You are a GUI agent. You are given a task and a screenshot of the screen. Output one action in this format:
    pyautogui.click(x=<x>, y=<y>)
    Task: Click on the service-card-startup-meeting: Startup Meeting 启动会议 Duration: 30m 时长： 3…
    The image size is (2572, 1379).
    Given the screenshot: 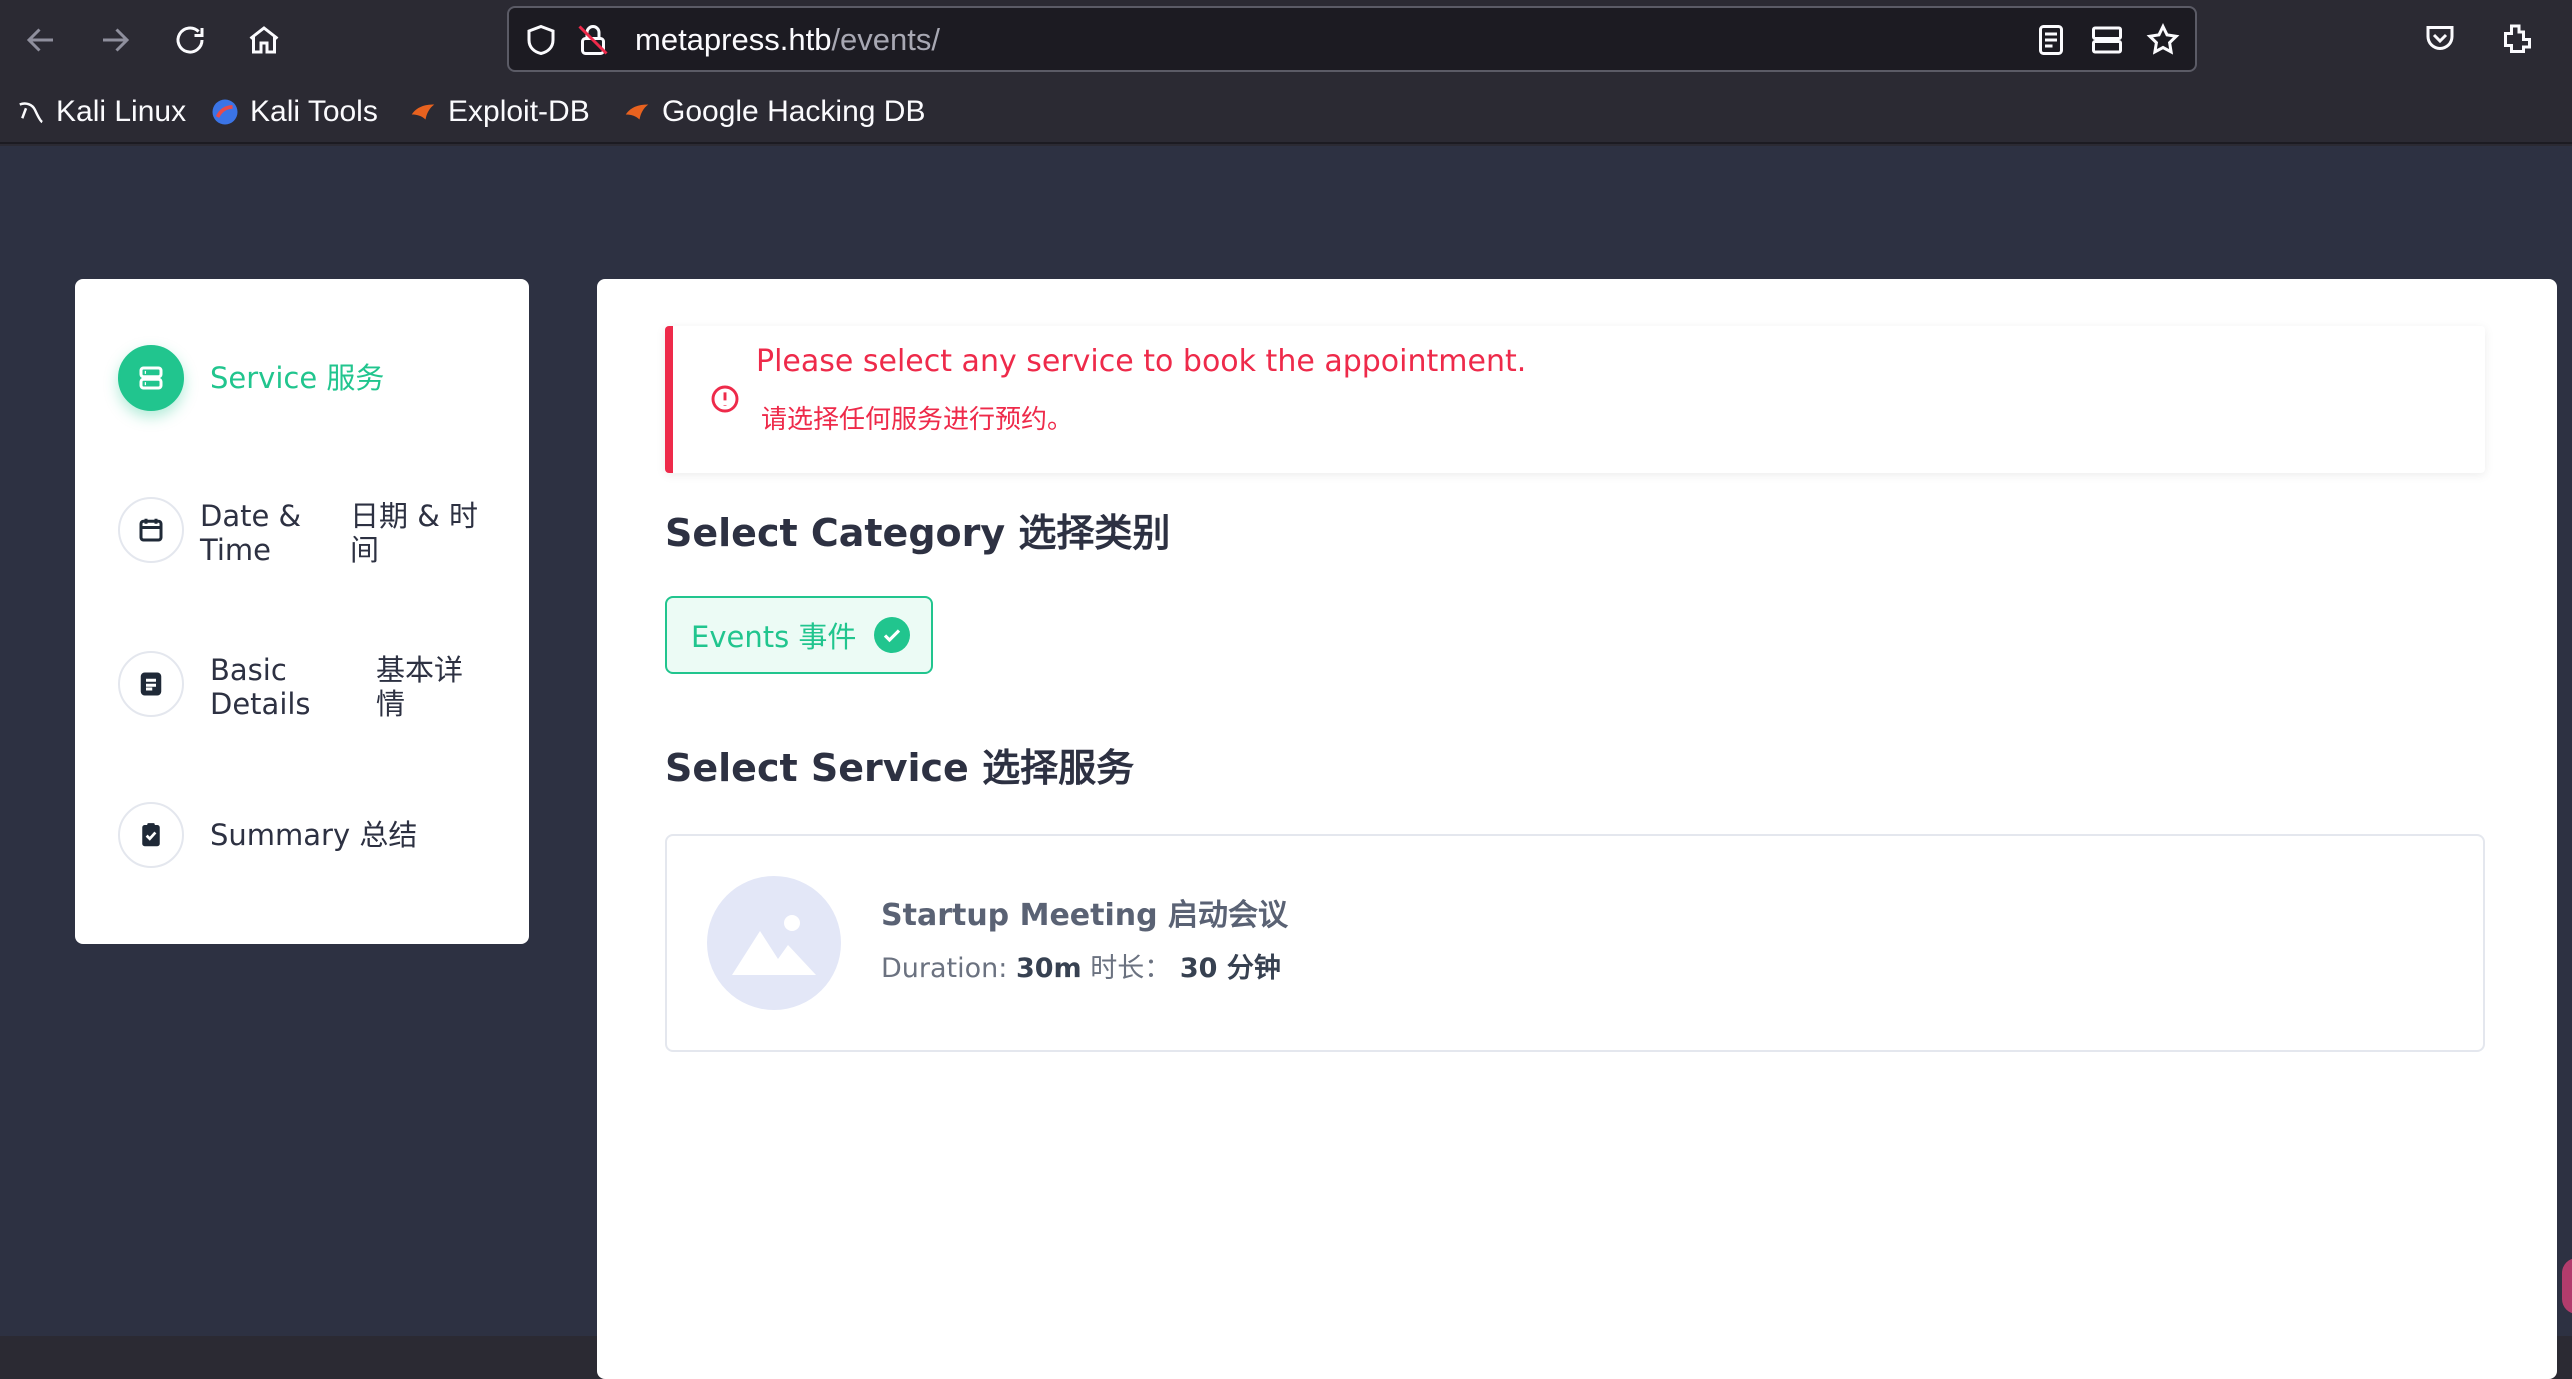 What is the action you would take?
    pyautogui.click(x=1575, y=943)
    